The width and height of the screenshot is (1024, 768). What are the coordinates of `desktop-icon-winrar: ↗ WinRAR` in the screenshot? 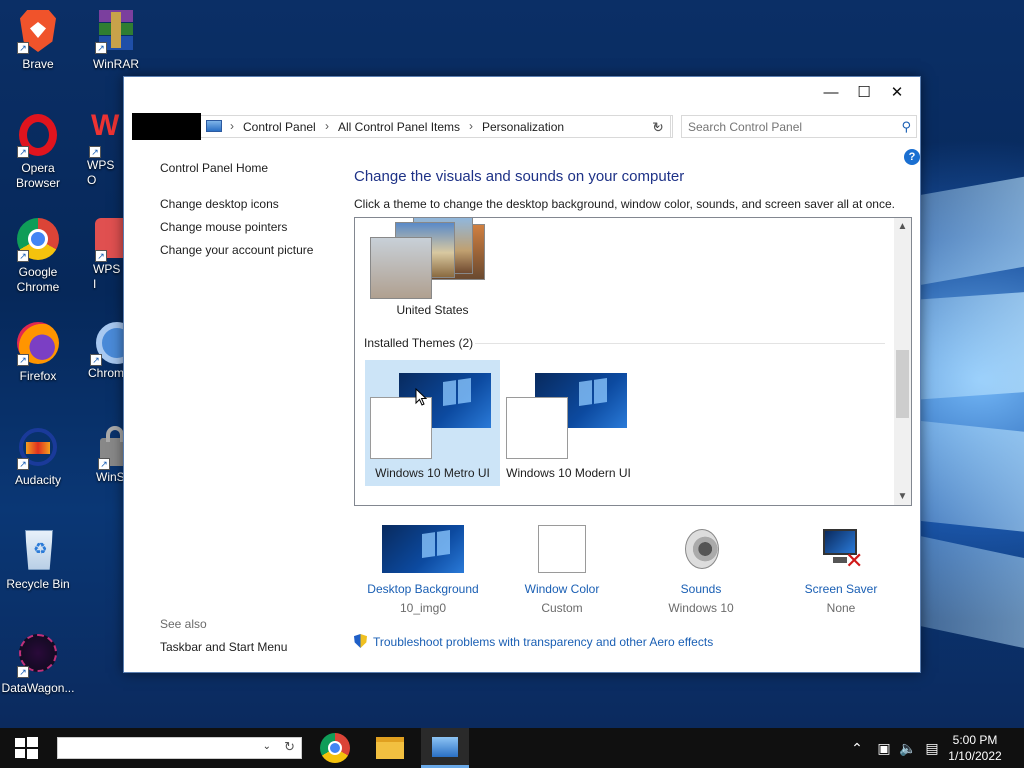 It's located at (116, 40).